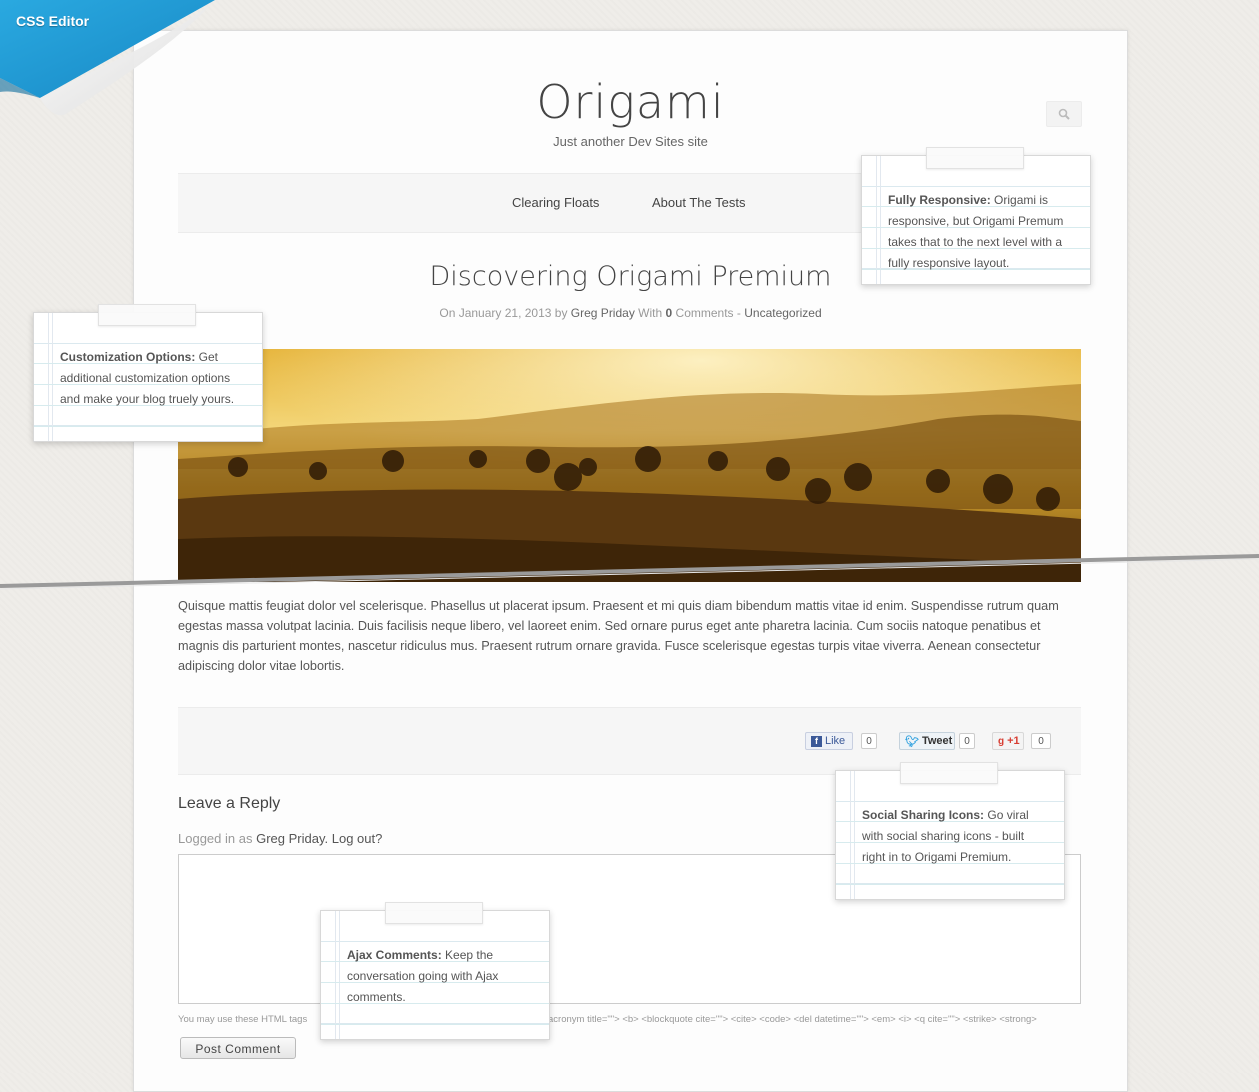 The image size is (1259, 1092). What do you see at coordinates (290, 838) in the screenshot?
I see `logged-user-link: Greg Priday` at bounding box center [290, 838].